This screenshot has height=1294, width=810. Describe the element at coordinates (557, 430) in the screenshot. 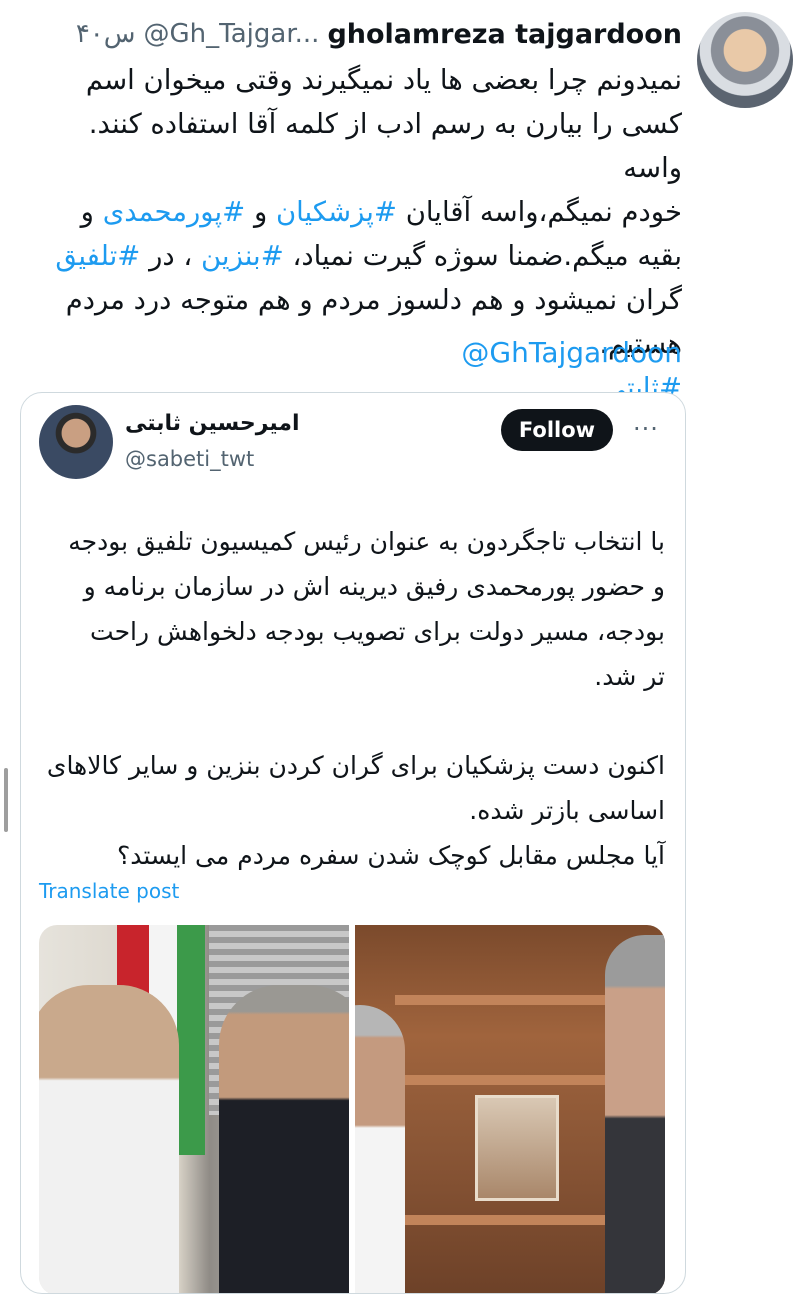

I see `follow-button: Follow` at that location.